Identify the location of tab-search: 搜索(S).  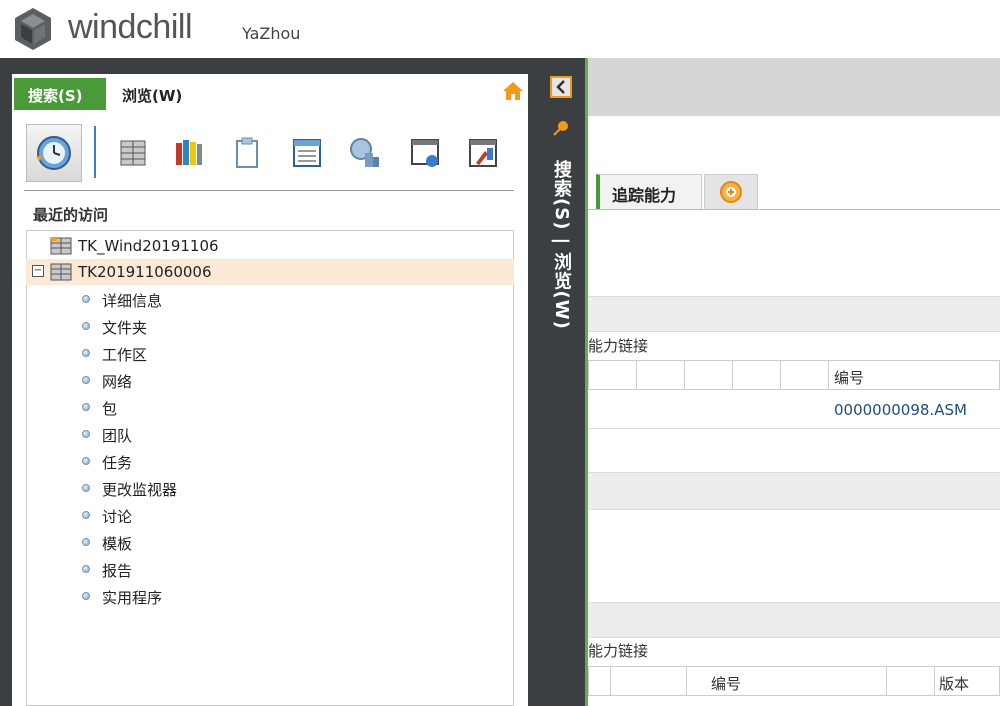
(60, 94).